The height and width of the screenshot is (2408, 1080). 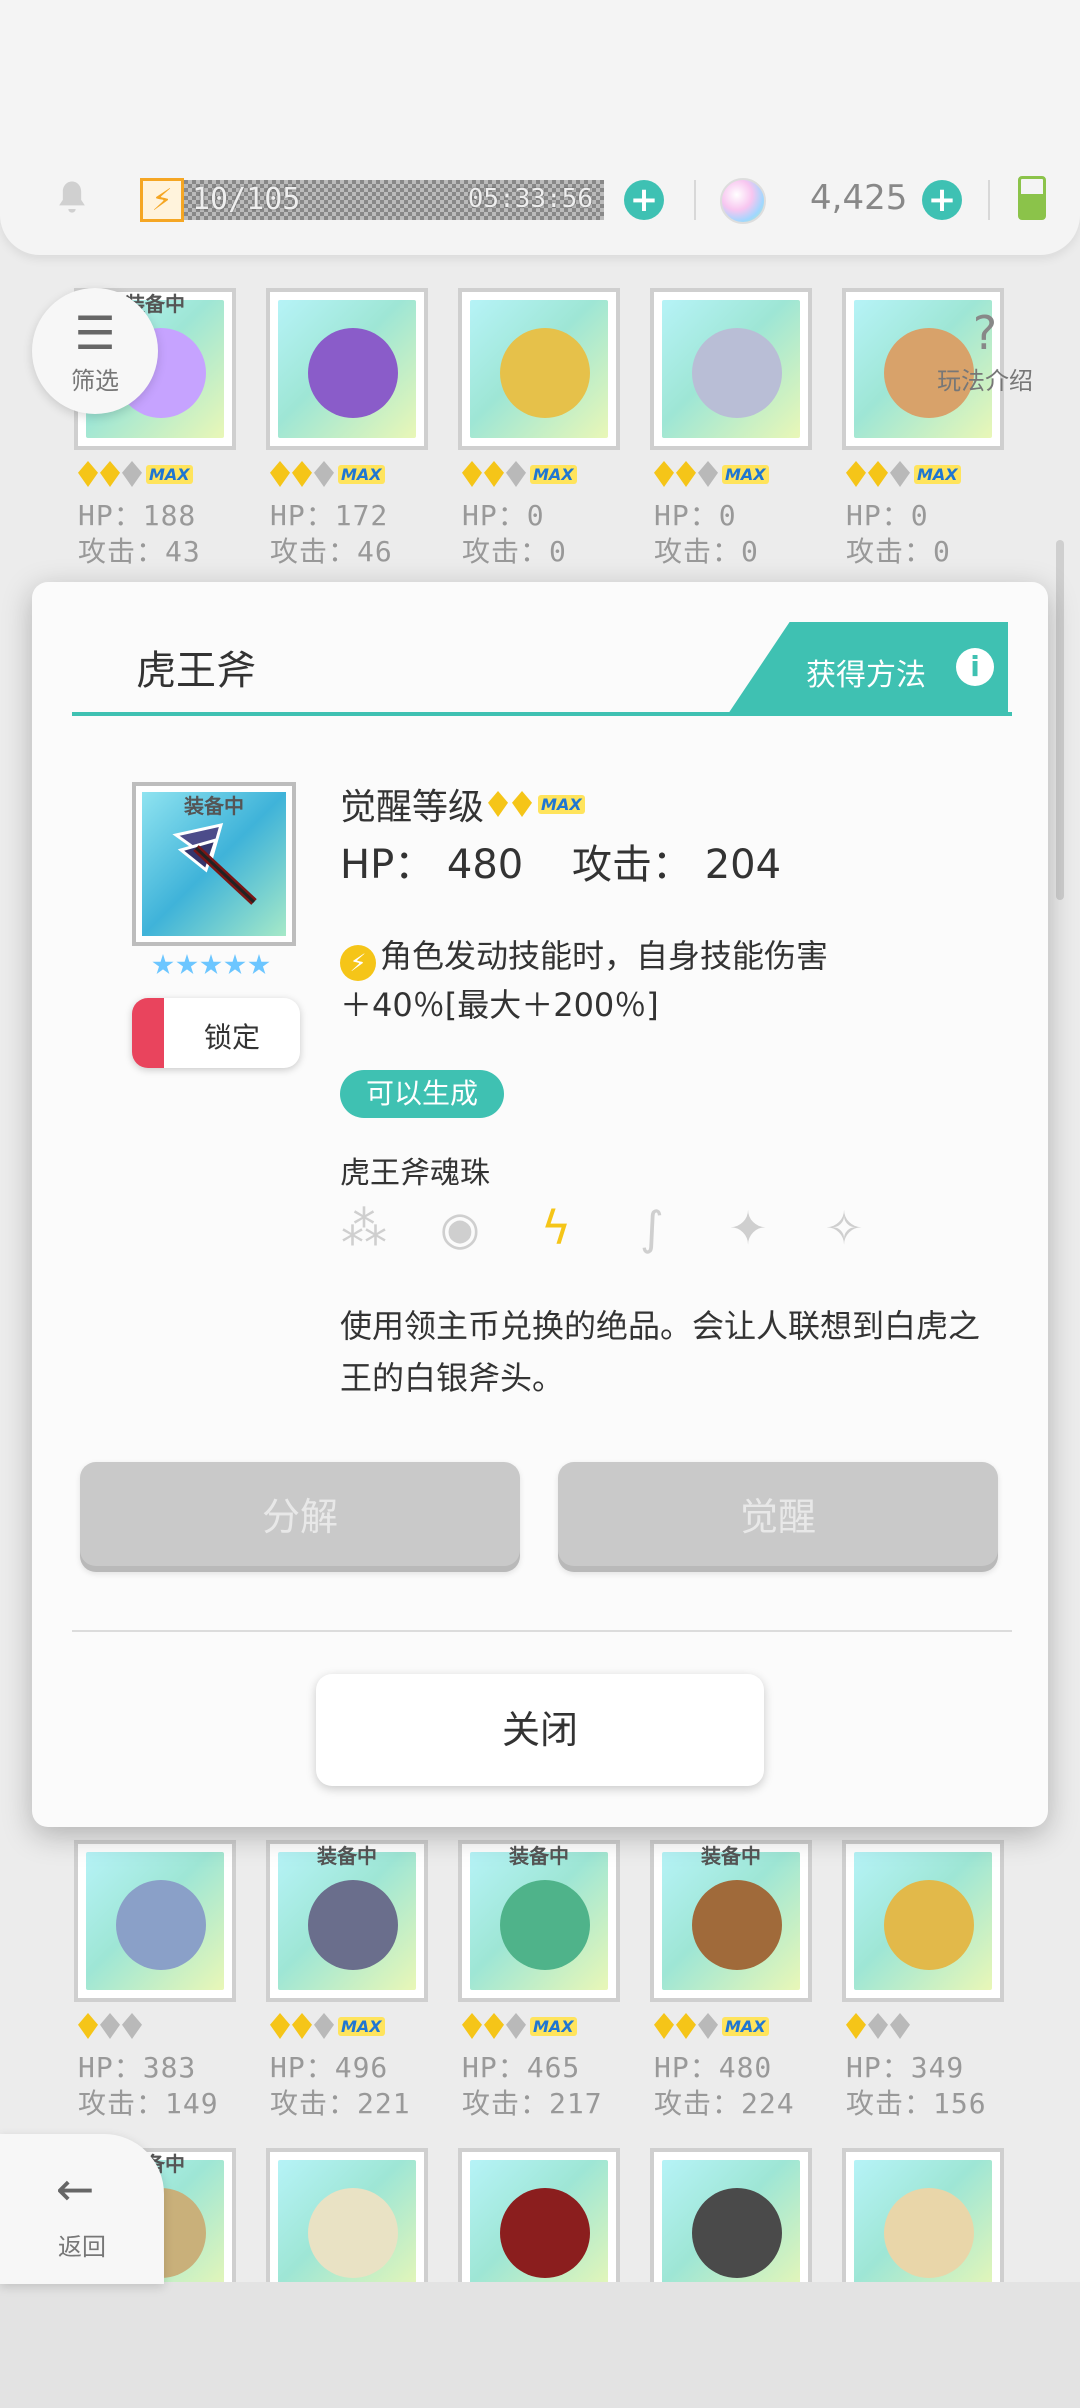 I want to click on decompose-button: 分解, so click(x=300, y=1517).